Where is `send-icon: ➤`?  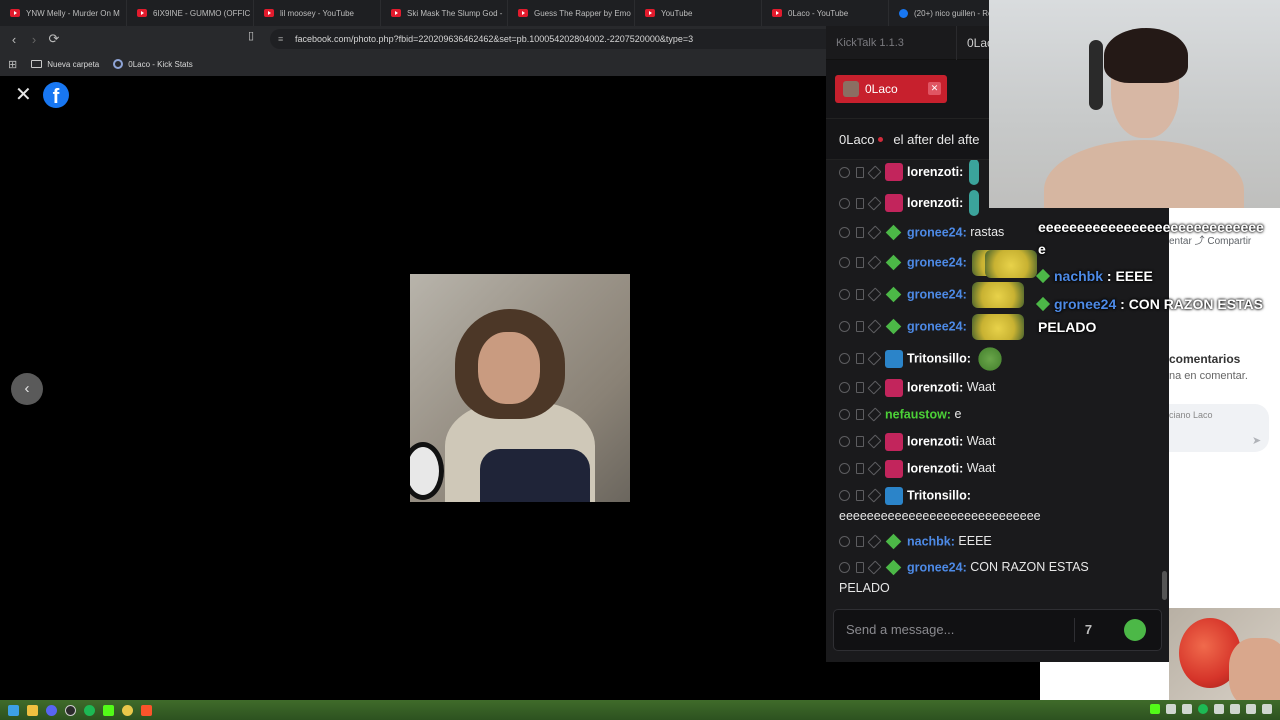
send-icon: ➤ is located at coordinates (1256, 440).